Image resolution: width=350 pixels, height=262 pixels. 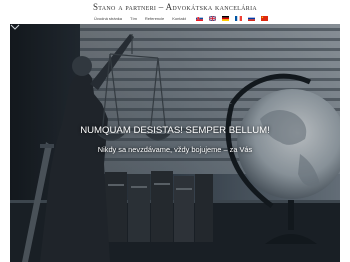 I want to click on flag-fr-icon, so click(x=238, y=18).